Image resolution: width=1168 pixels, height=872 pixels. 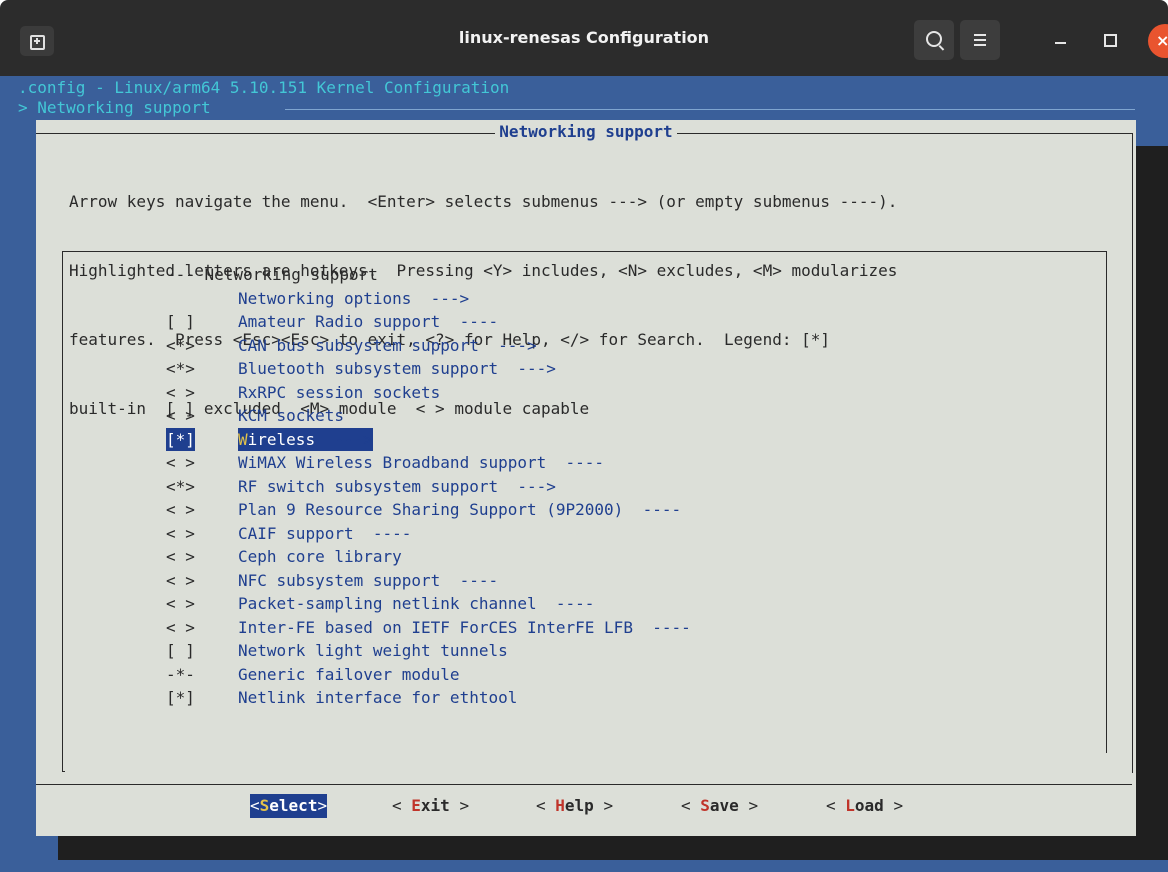 I want to click on button-bar: <Select> < Exit > < Help > < Save > < Load >, so click(x=584, y=806).